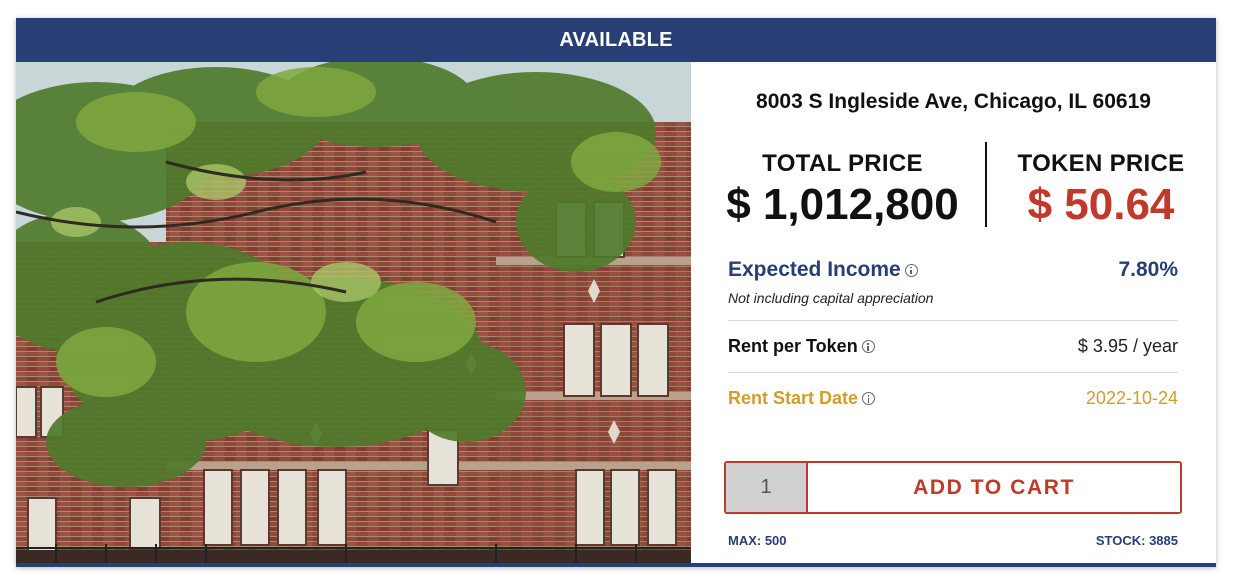 The width and height of the screenshot is (1236, 583). Describe the element at coordinates (986, 184) in the screenshot. I see `price-divider` at that location.